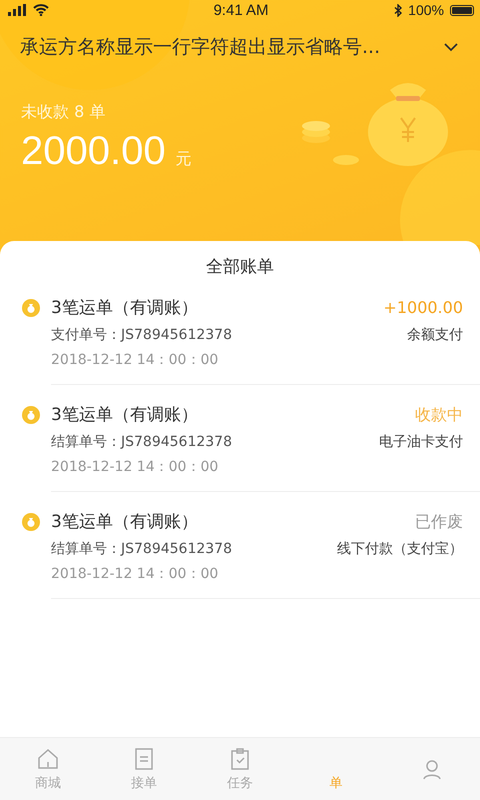  I want to click on bill-status: 收款中, so click(439, 415).